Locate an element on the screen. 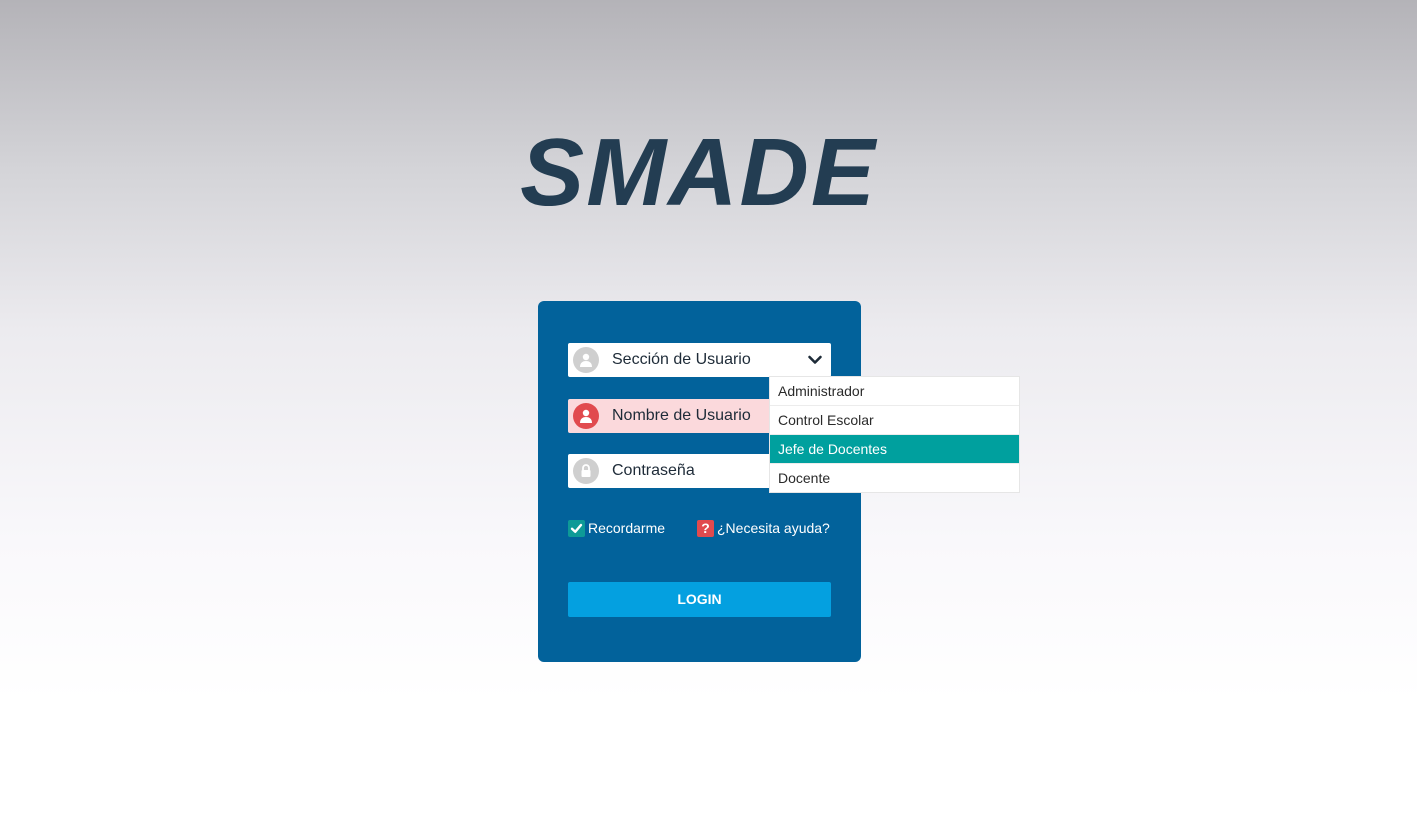 The width and height of the screenshot is (1417, 838). checkmark-icon is located at coordinates (576, 528).